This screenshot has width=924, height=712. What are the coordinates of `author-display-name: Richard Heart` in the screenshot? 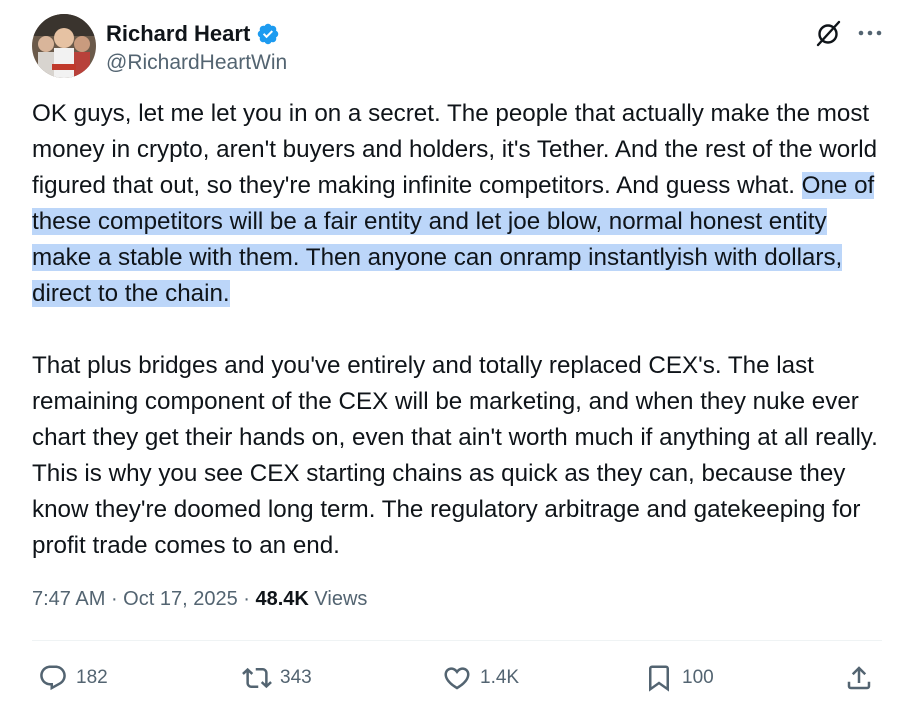 It's located at (178, 34).